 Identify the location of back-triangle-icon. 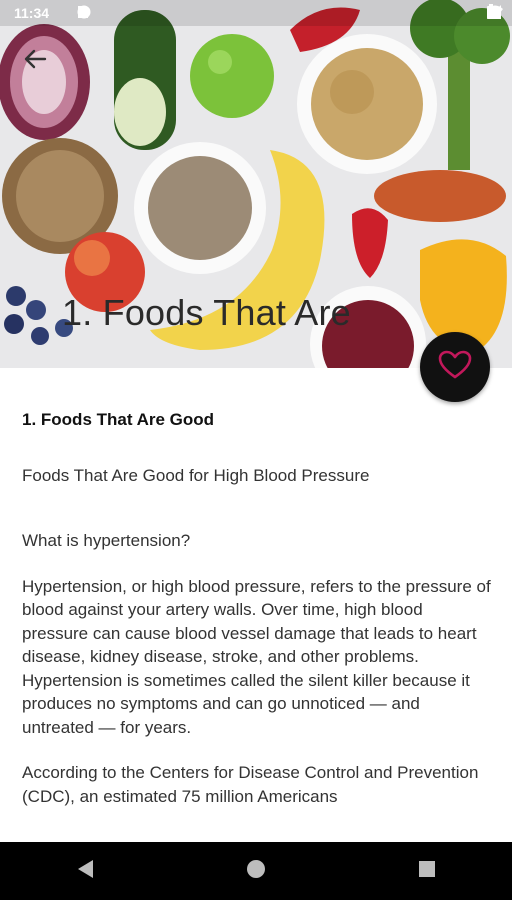
(85, 871).